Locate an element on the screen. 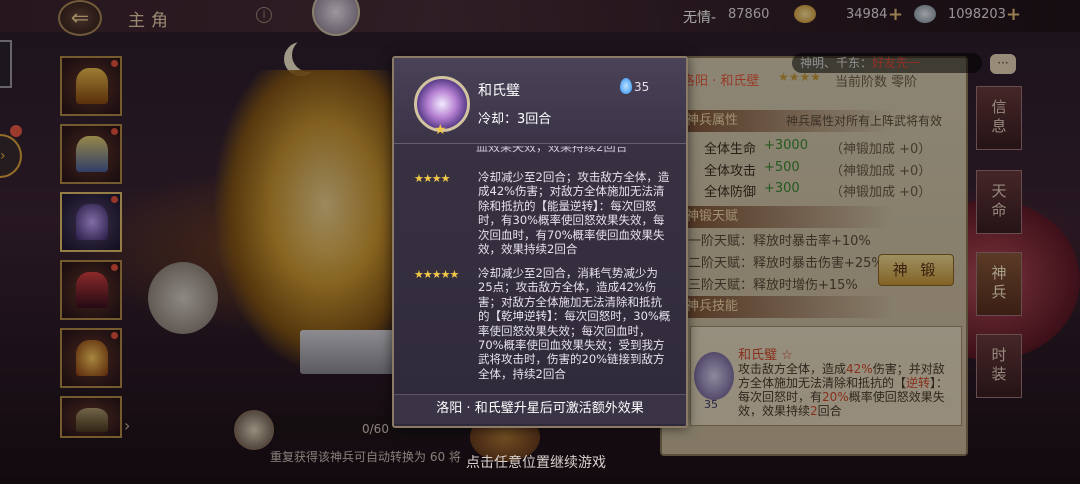 This screenshot has width=1080, height=484. continue-hint: 点击任意位置继续游戏 is located at coordinates (536, 463).